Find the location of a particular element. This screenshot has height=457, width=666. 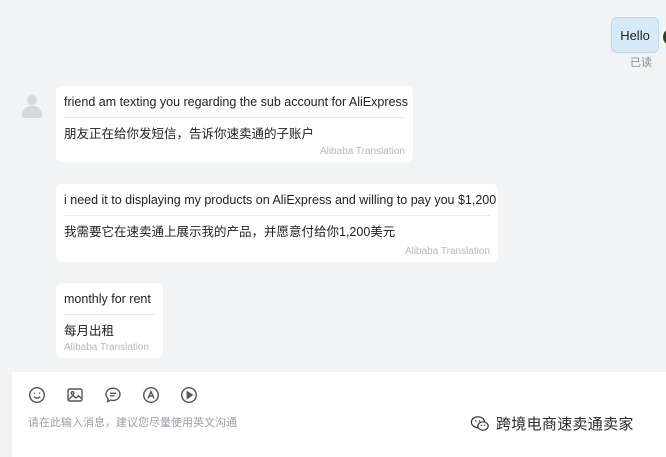

message-input-placeholder: 请在此输入消息，建议您尽量使用英文沟通 is located at coordinates (132, 422).